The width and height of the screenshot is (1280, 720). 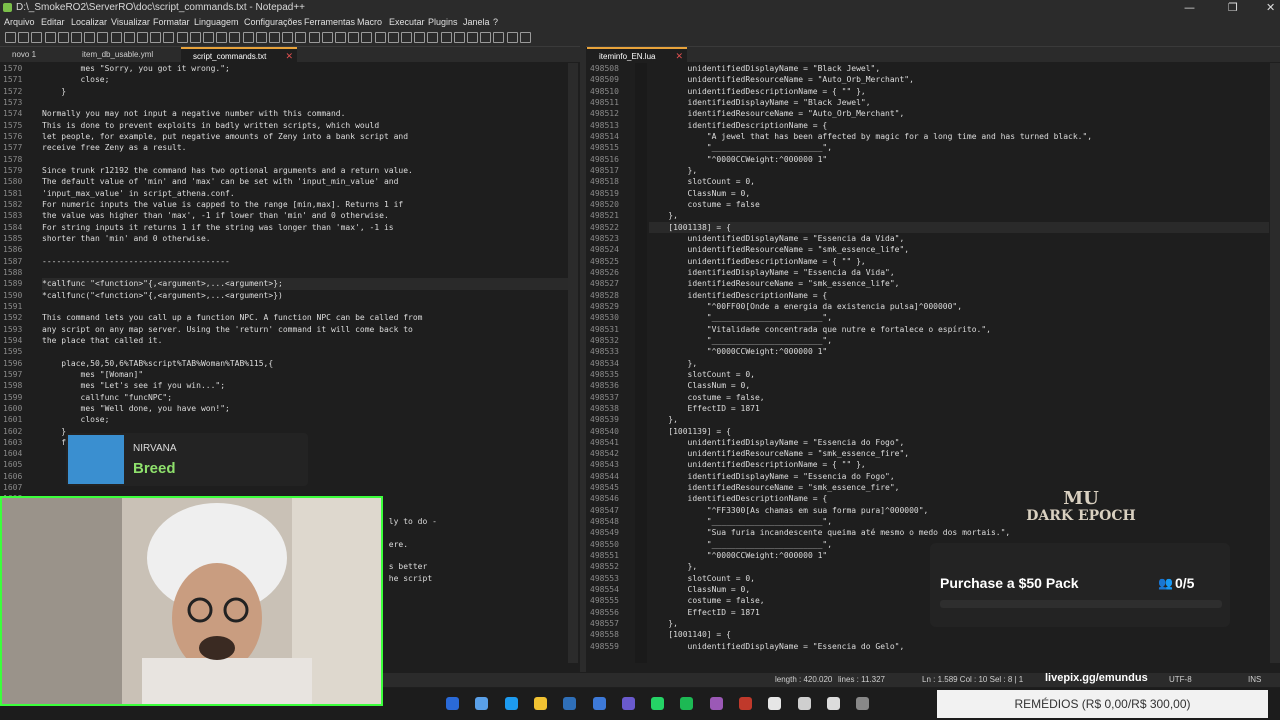 What do you see at coordinates (1233, 7) in the screenshot?
I see `maximize-button: ❐` at bounding box center [1233, 7].